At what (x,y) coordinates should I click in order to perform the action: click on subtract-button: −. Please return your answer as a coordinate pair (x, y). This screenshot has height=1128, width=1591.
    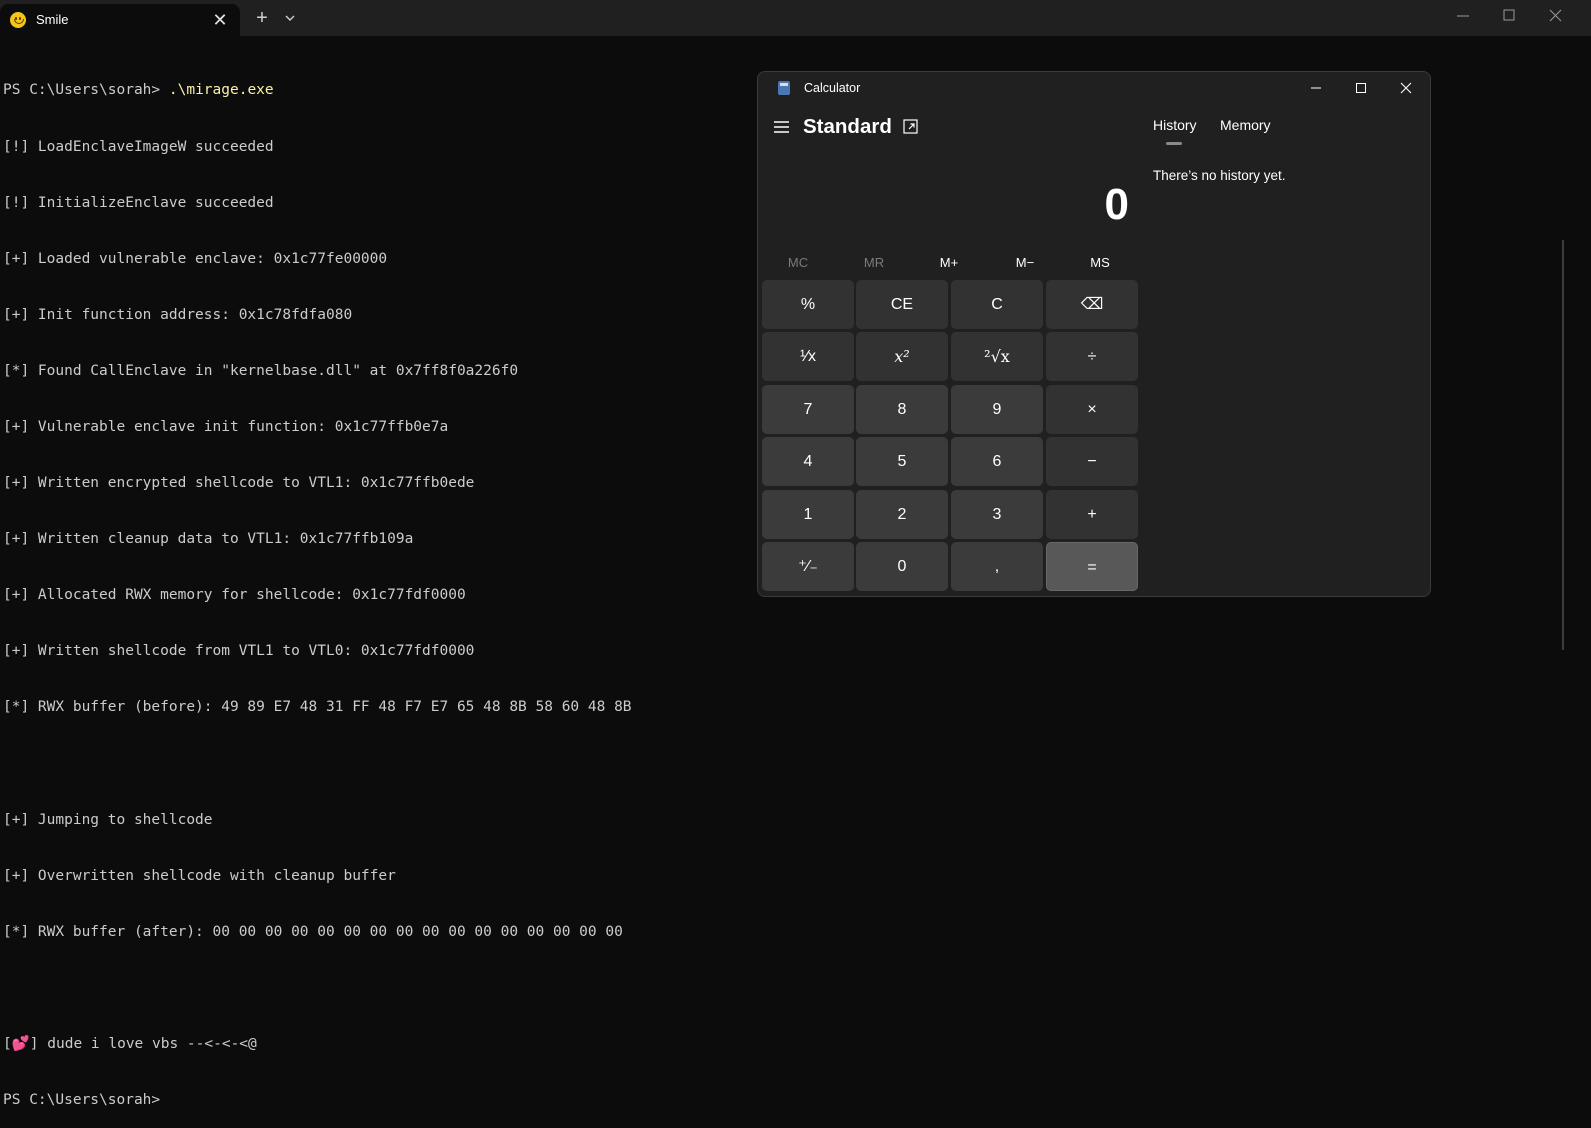
    Looking at the image, I should click on (1092, 461).